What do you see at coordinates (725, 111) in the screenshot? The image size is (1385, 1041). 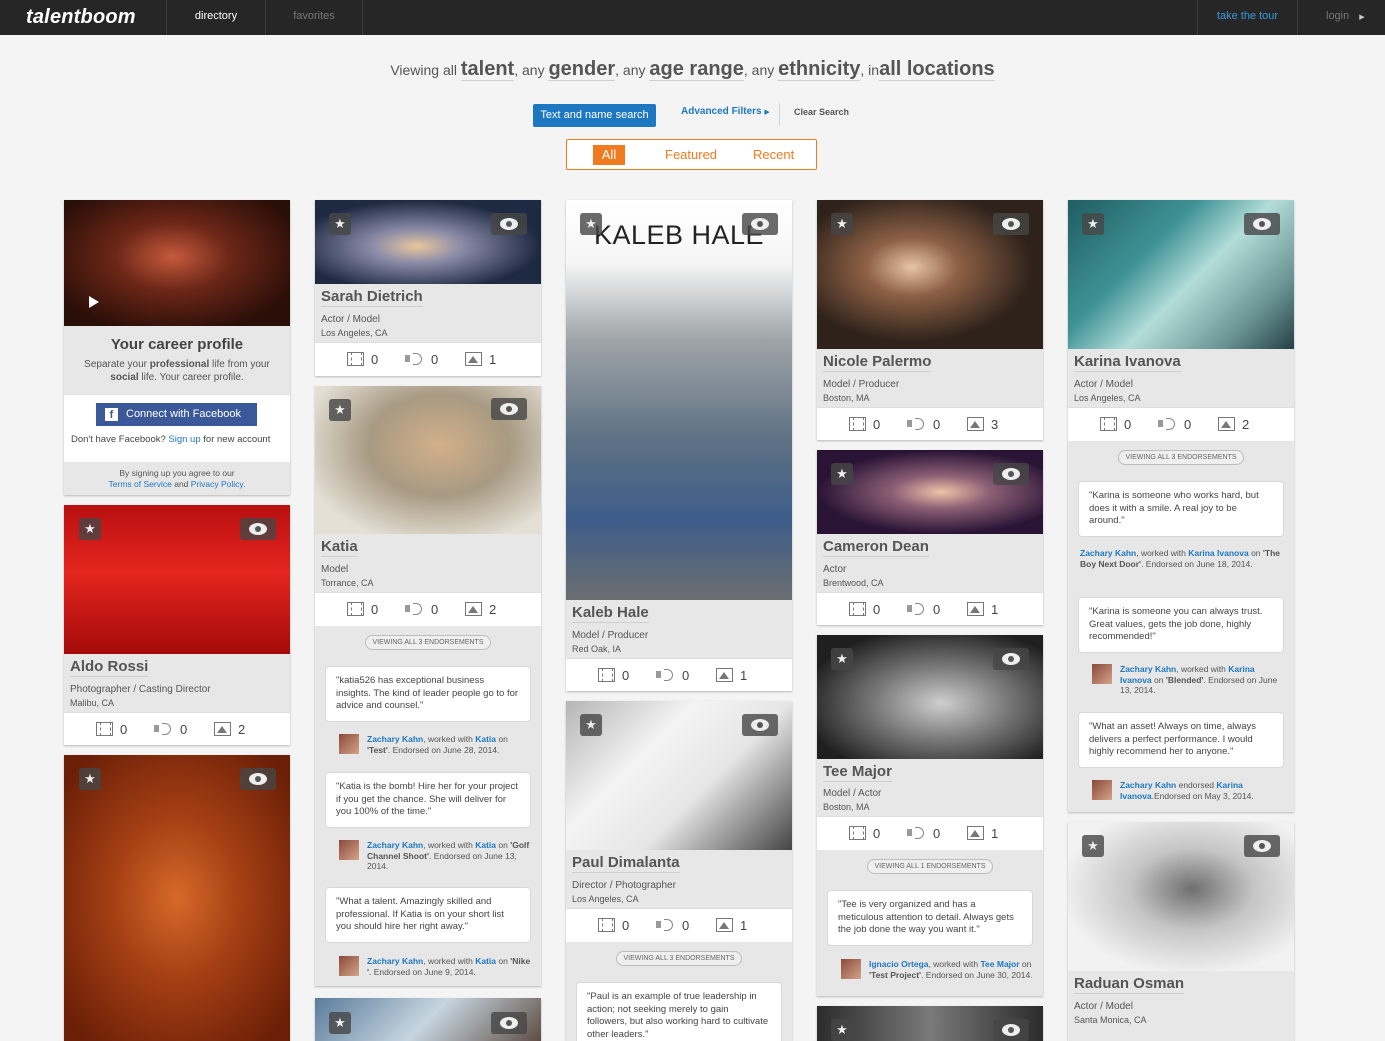 I see `advanced-filters-link: Advanced Filters ▶` at bounding box center [725, 111].